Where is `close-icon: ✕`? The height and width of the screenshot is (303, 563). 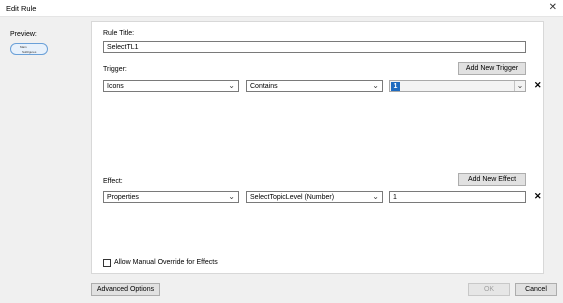 close-icon: ✕ is located at coordinates (553, 7).